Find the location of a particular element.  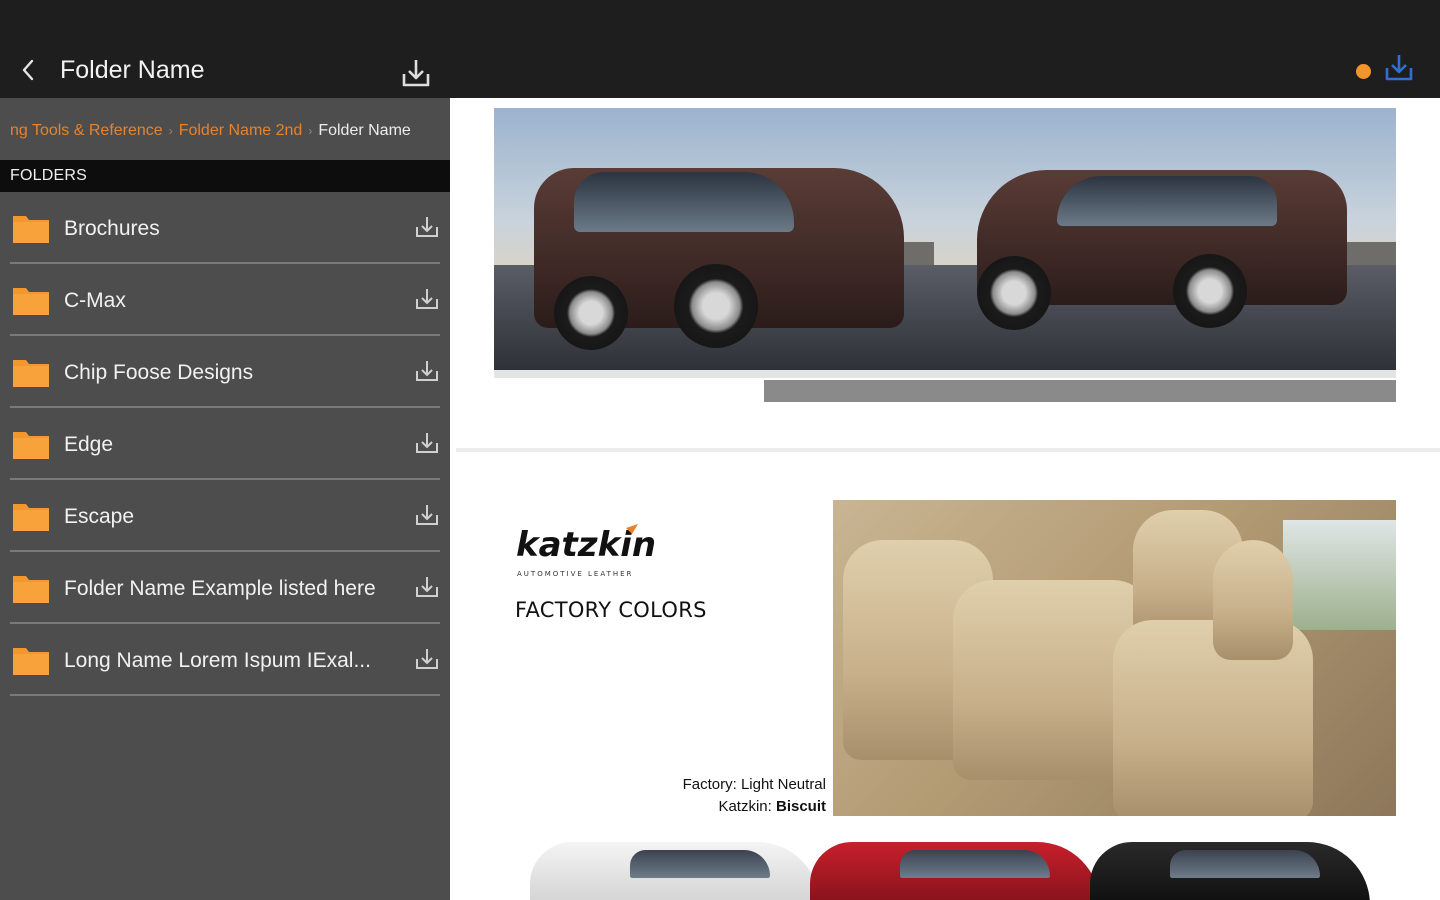

document-download-button is located at coordinates (1399, 68).